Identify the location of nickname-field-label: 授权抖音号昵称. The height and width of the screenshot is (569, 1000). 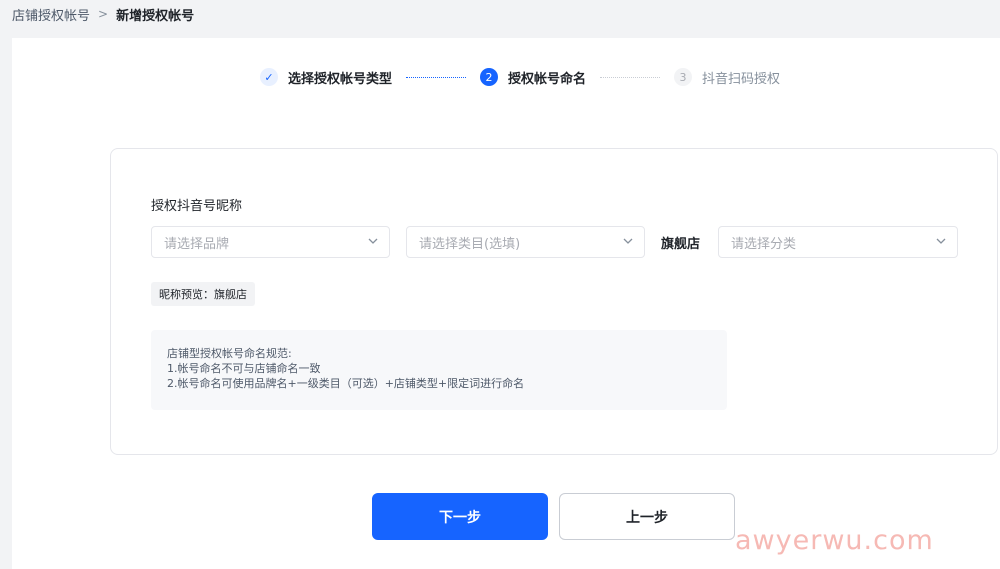
(197, 206).